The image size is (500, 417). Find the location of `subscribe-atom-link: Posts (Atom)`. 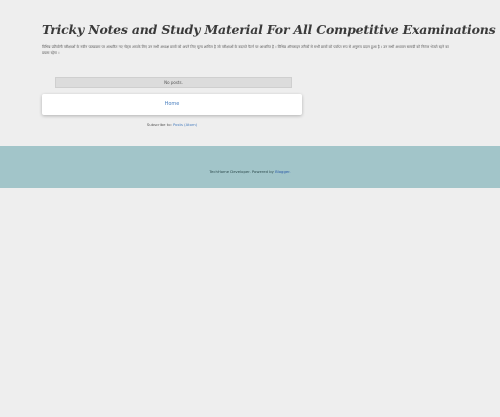

subscribe-atom-link: Posts (Atom) is located at coordinates (185, 124).